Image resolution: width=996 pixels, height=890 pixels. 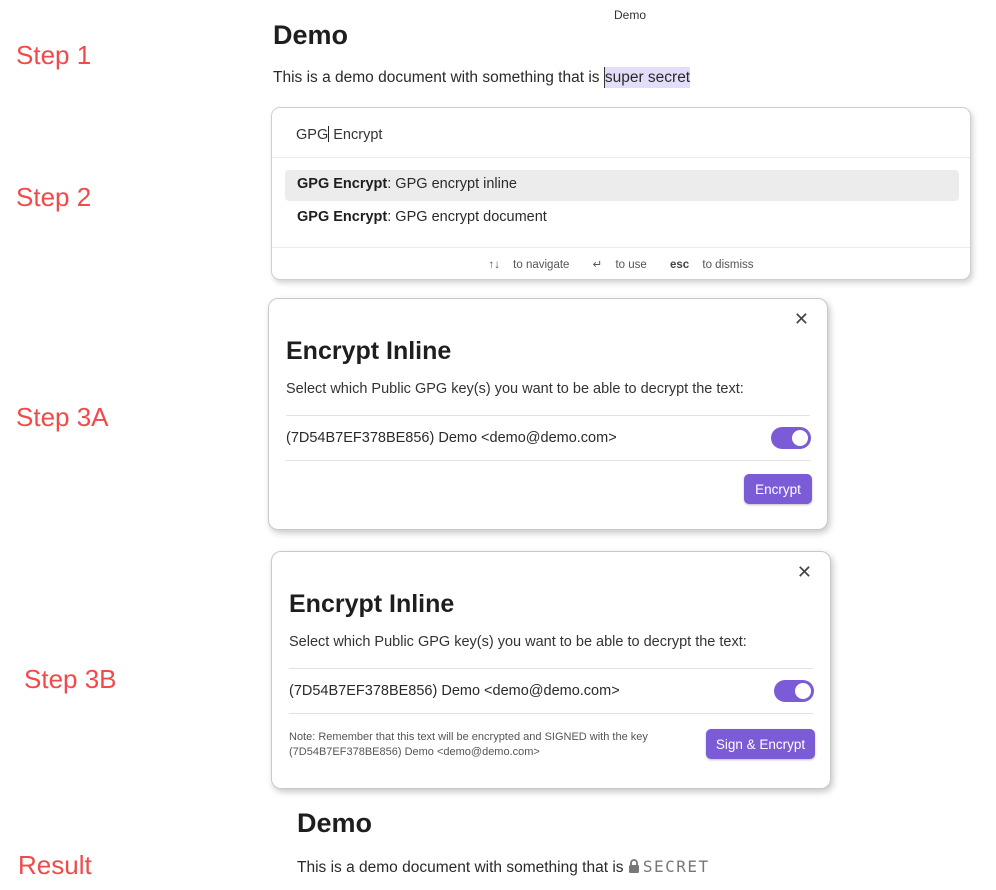 I want to click on step-3a-label: Step 3A, so click(x=62, y=417).